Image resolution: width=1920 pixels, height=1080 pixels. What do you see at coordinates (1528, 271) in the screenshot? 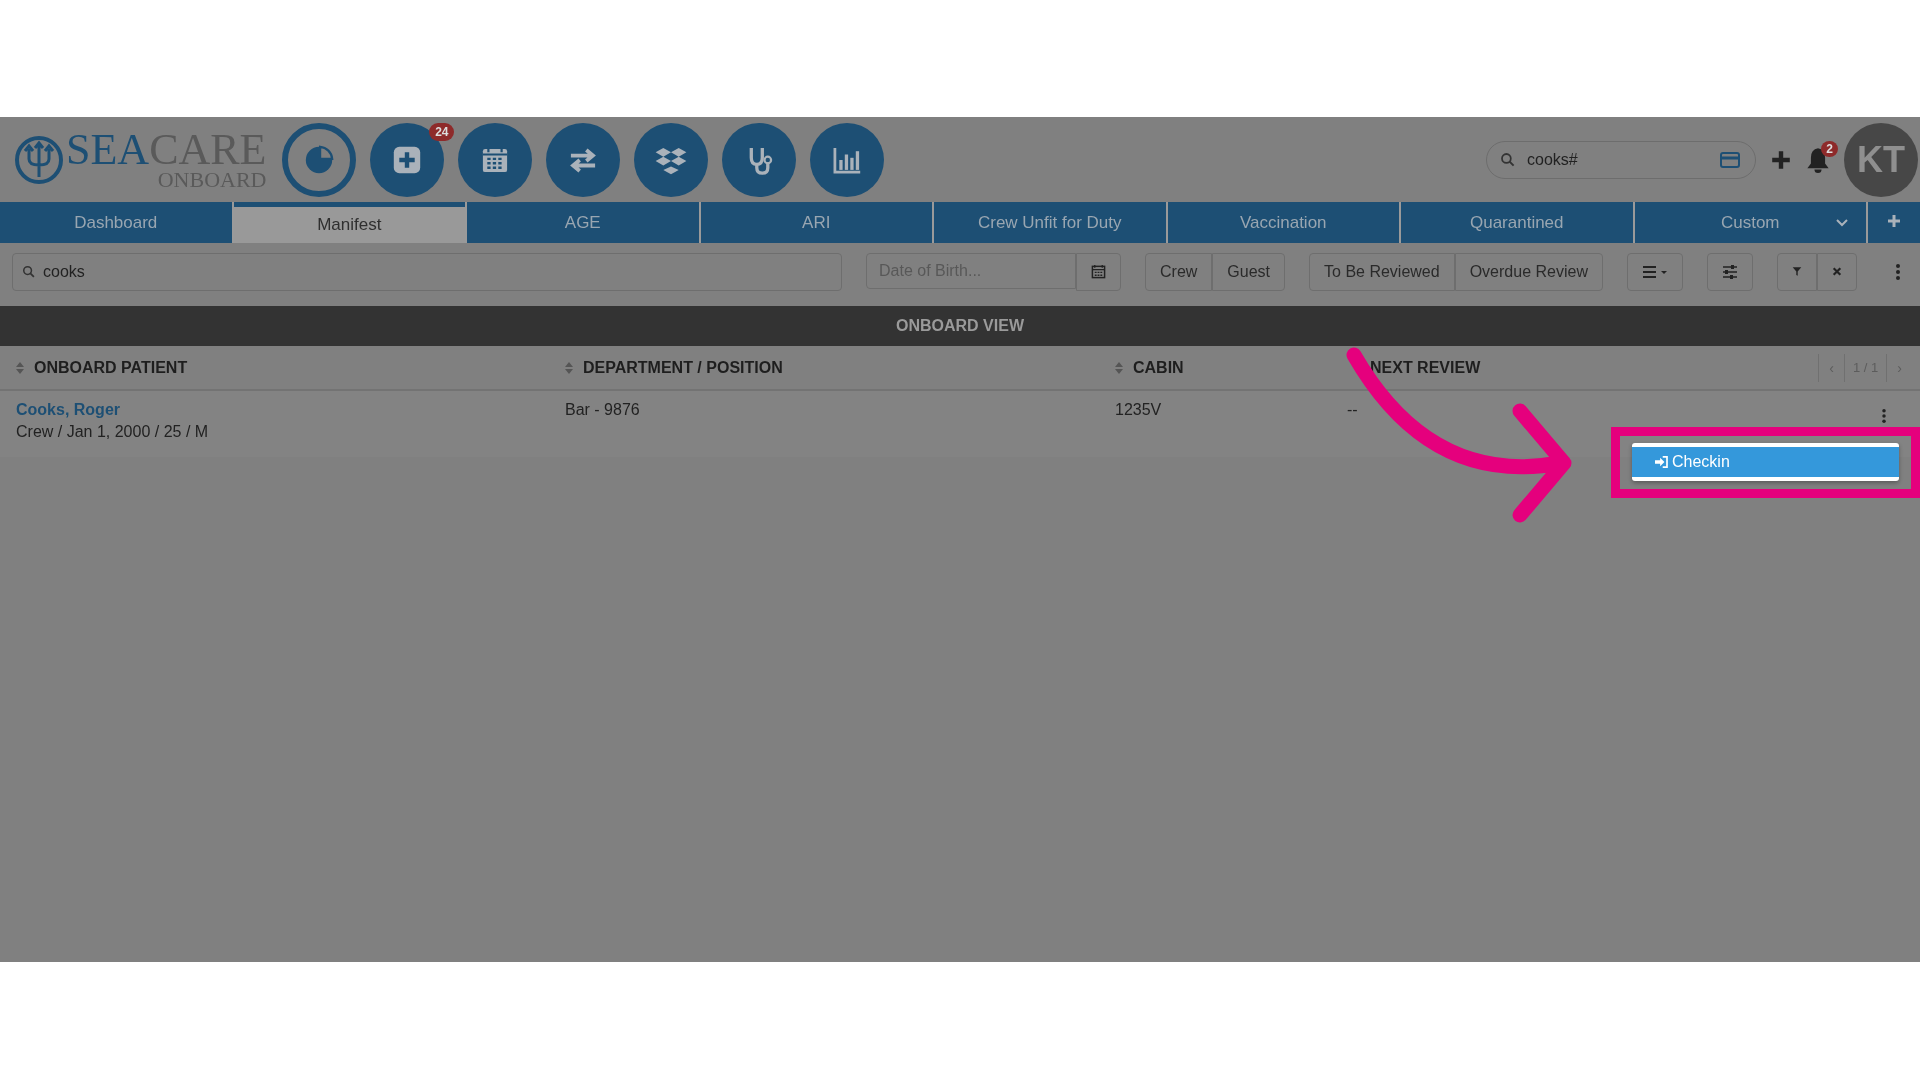
I see `filter-button: Overdue Review` at bounding box center [1528, 271].